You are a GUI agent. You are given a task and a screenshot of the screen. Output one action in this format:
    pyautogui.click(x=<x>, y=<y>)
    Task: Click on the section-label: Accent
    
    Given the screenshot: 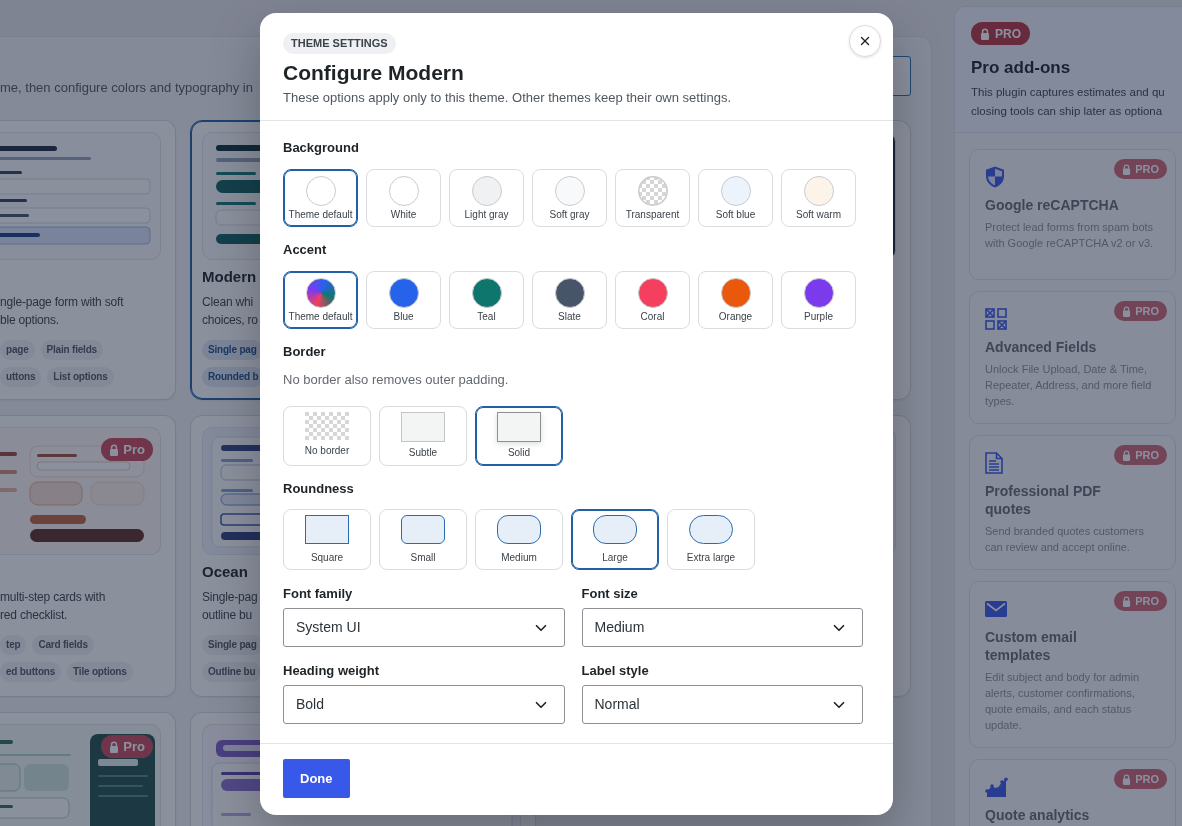 What is the action you would take?
    pyautogui.click(x=305, y=250)
    